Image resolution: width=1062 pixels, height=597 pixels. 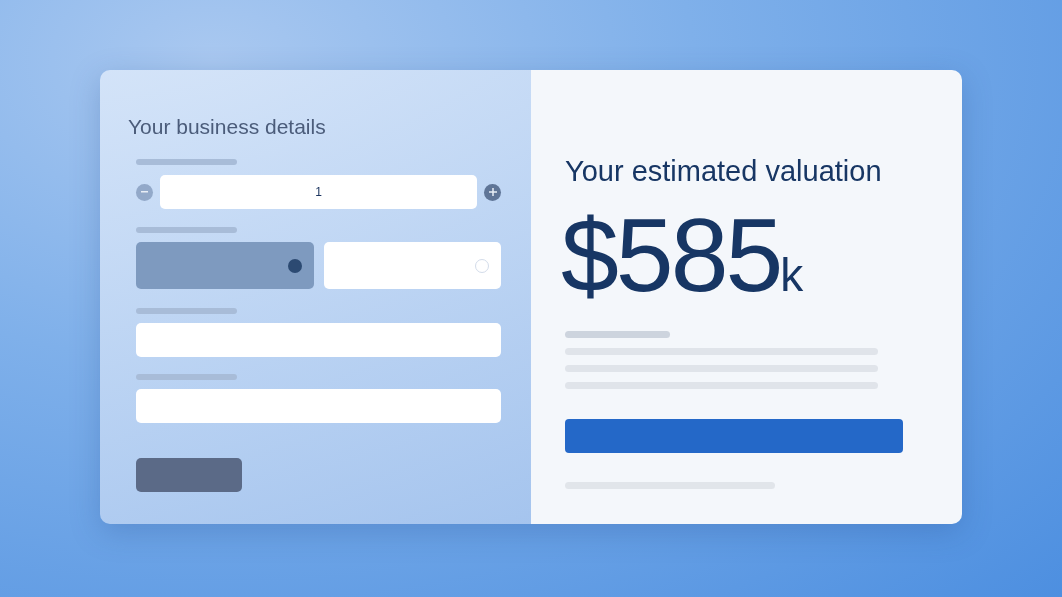 I want to click on amount-unit: k, so click(x=792, y=274).